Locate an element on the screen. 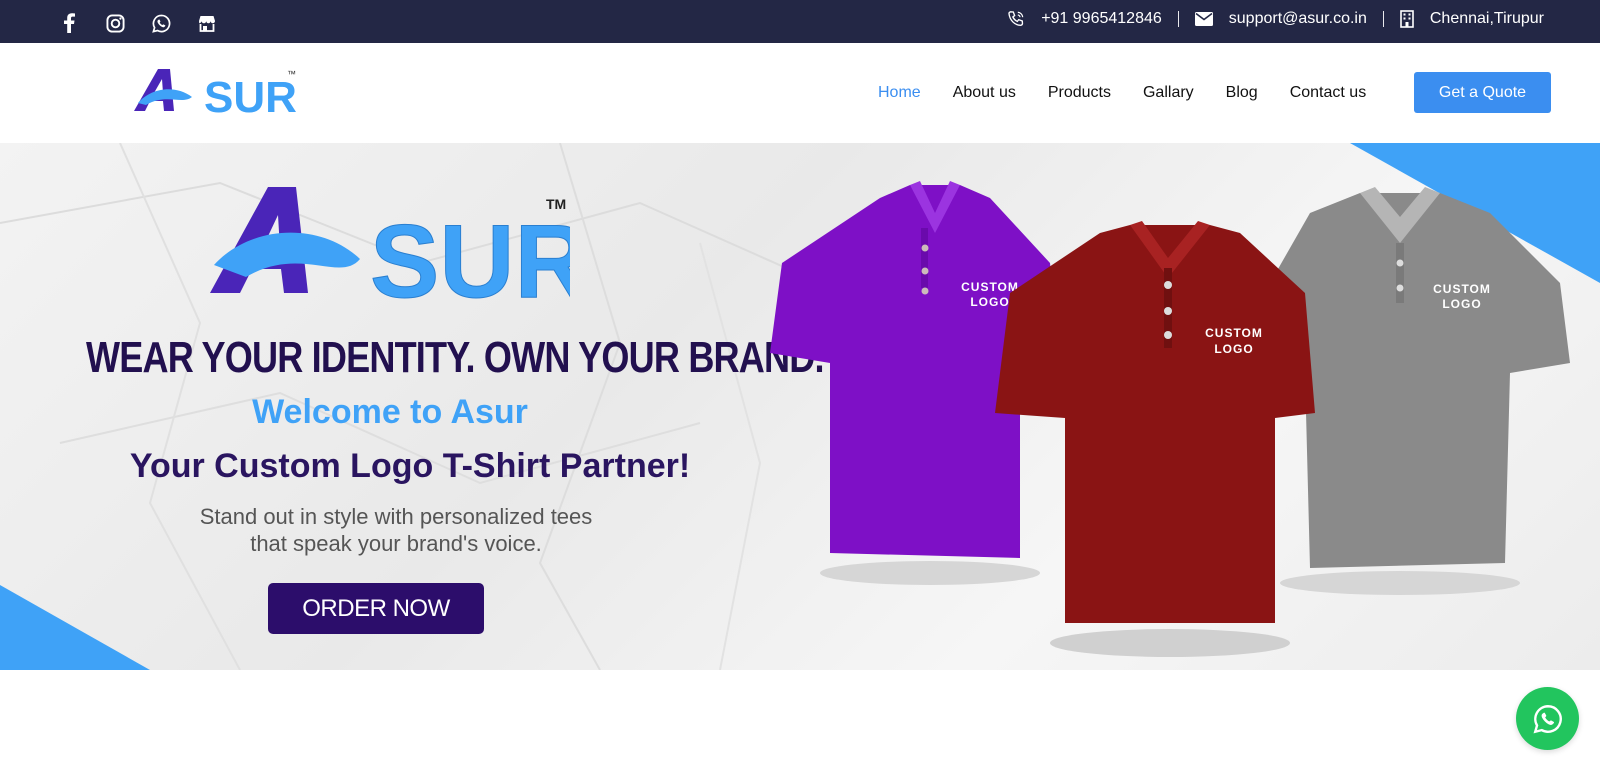 The width and height of the screenshot is (1600, 771). description-line-2: that speak your brand's voice. is located at coordinates (396, 543).